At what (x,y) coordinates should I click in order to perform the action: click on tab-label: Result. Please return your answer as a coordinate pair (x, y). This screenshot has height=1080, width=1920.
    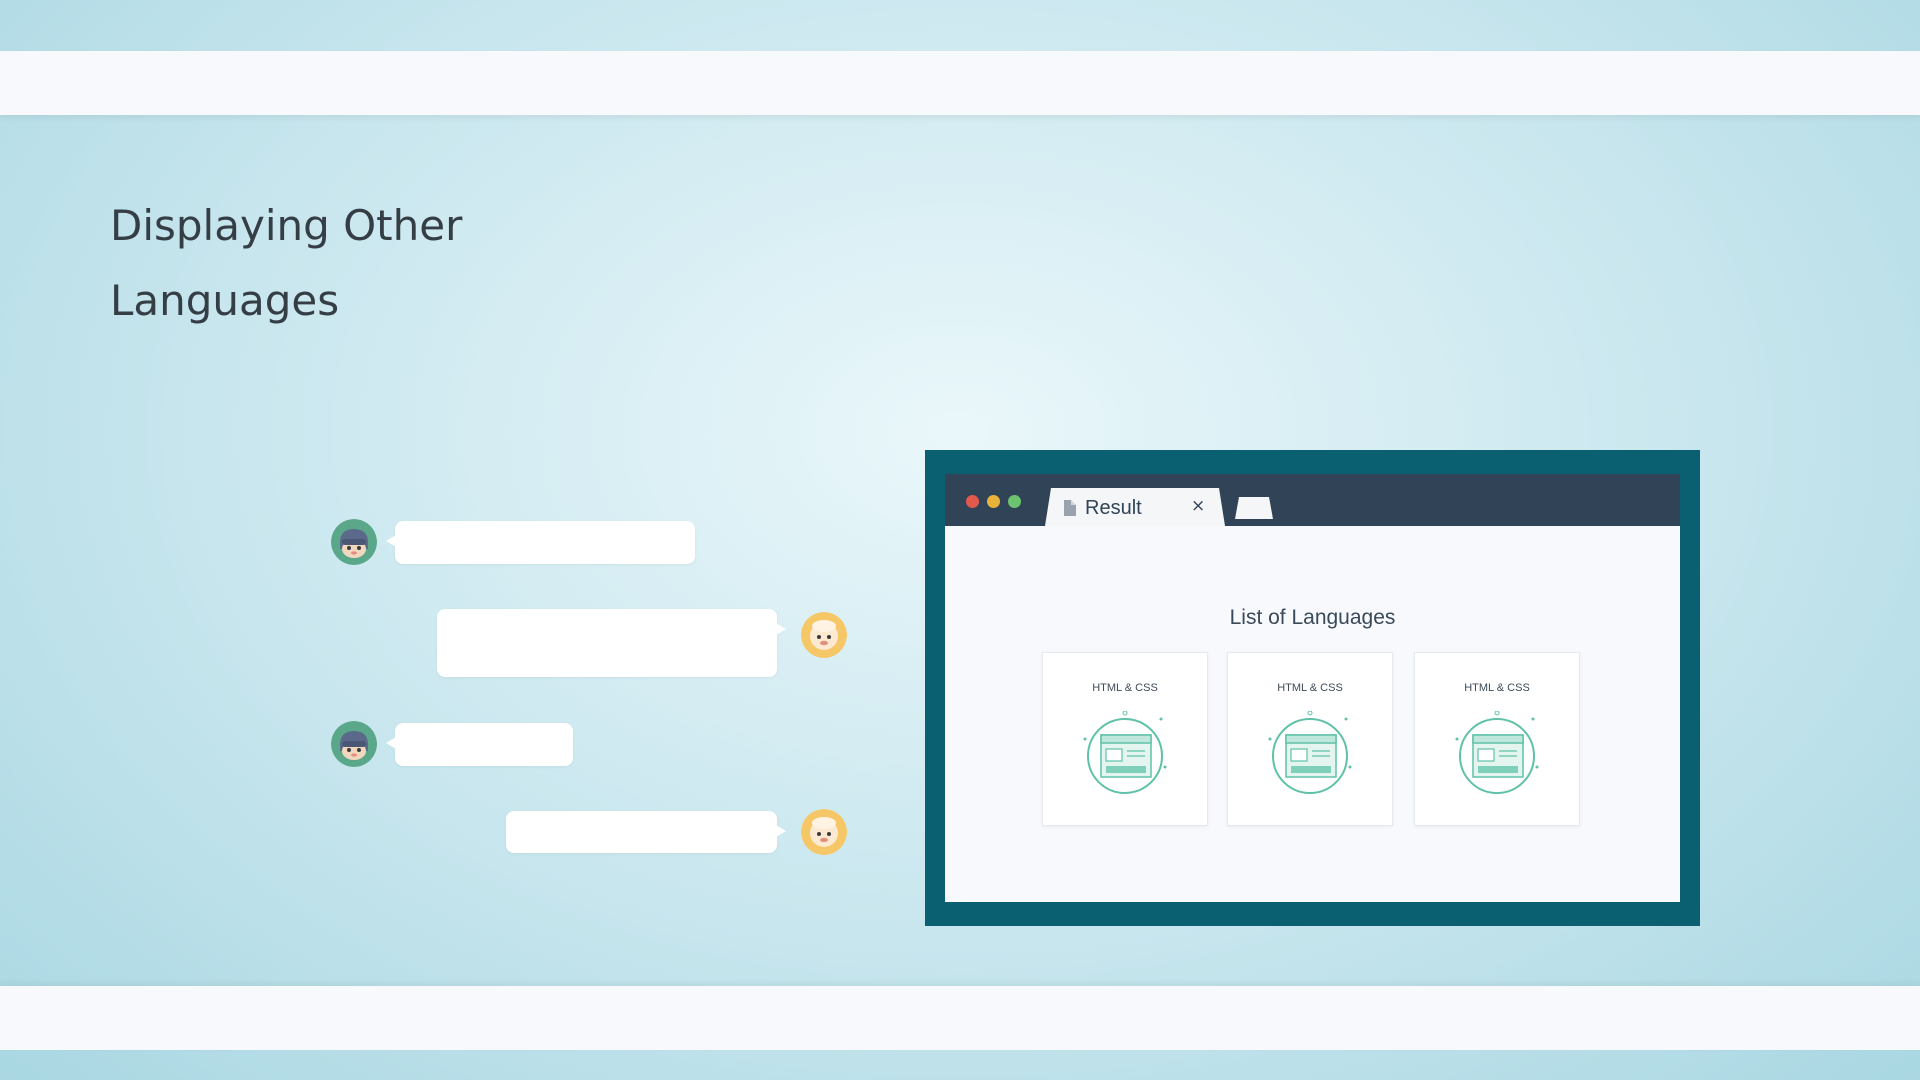
    Looking at the image, I should click on (1113, 508).